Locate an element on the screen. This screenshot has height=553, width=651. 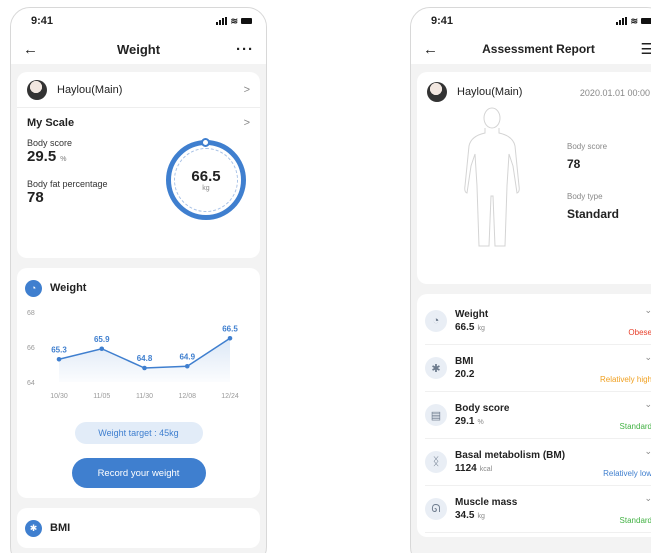
y-tick-label: 68 is located at coordinates (31, 313).